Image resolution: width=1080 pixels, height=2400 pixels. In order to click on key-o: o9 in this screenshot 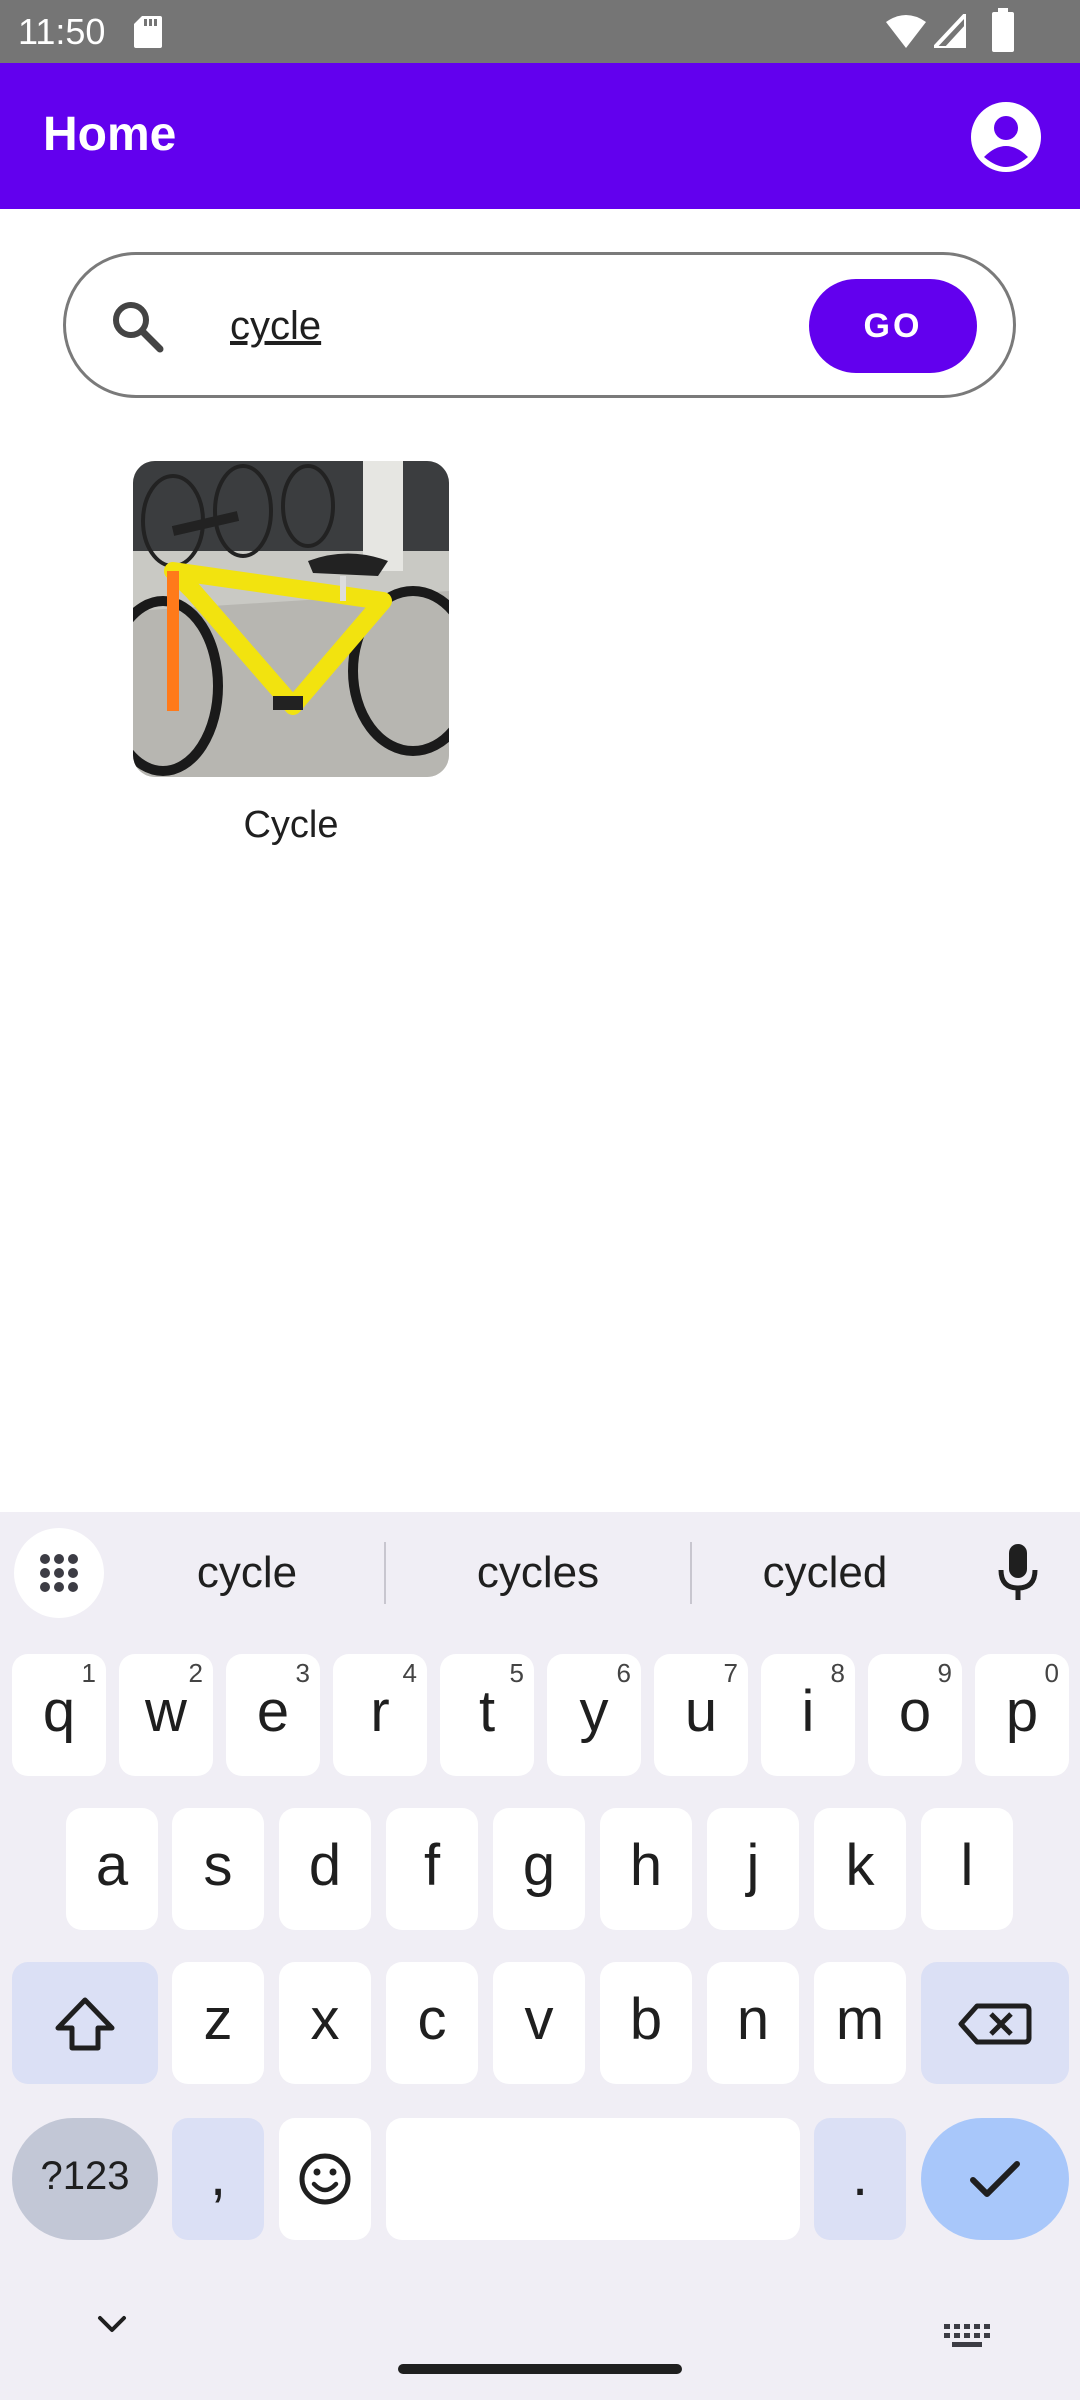, I will do `click(915, 1715)`.